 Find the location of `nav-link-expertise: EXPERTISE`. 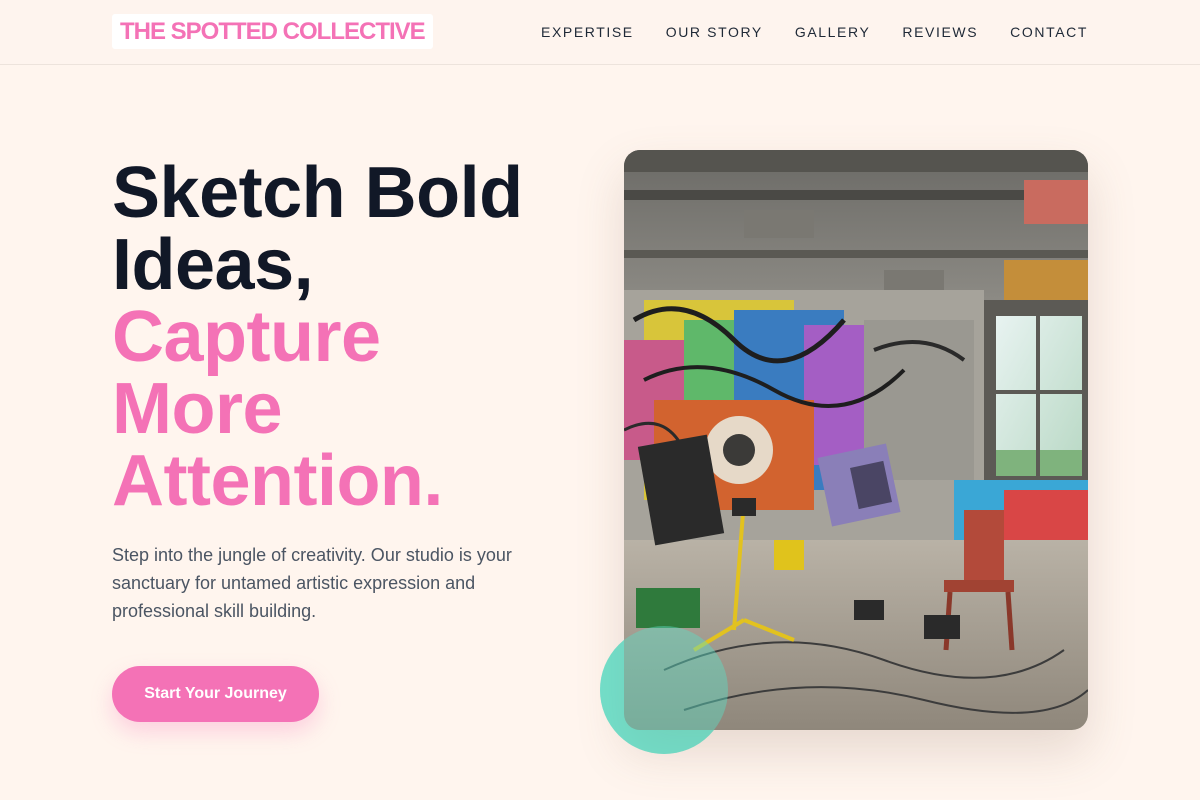

nav-link-expertise: EXPERTISE is located at coordinates (587, 32).